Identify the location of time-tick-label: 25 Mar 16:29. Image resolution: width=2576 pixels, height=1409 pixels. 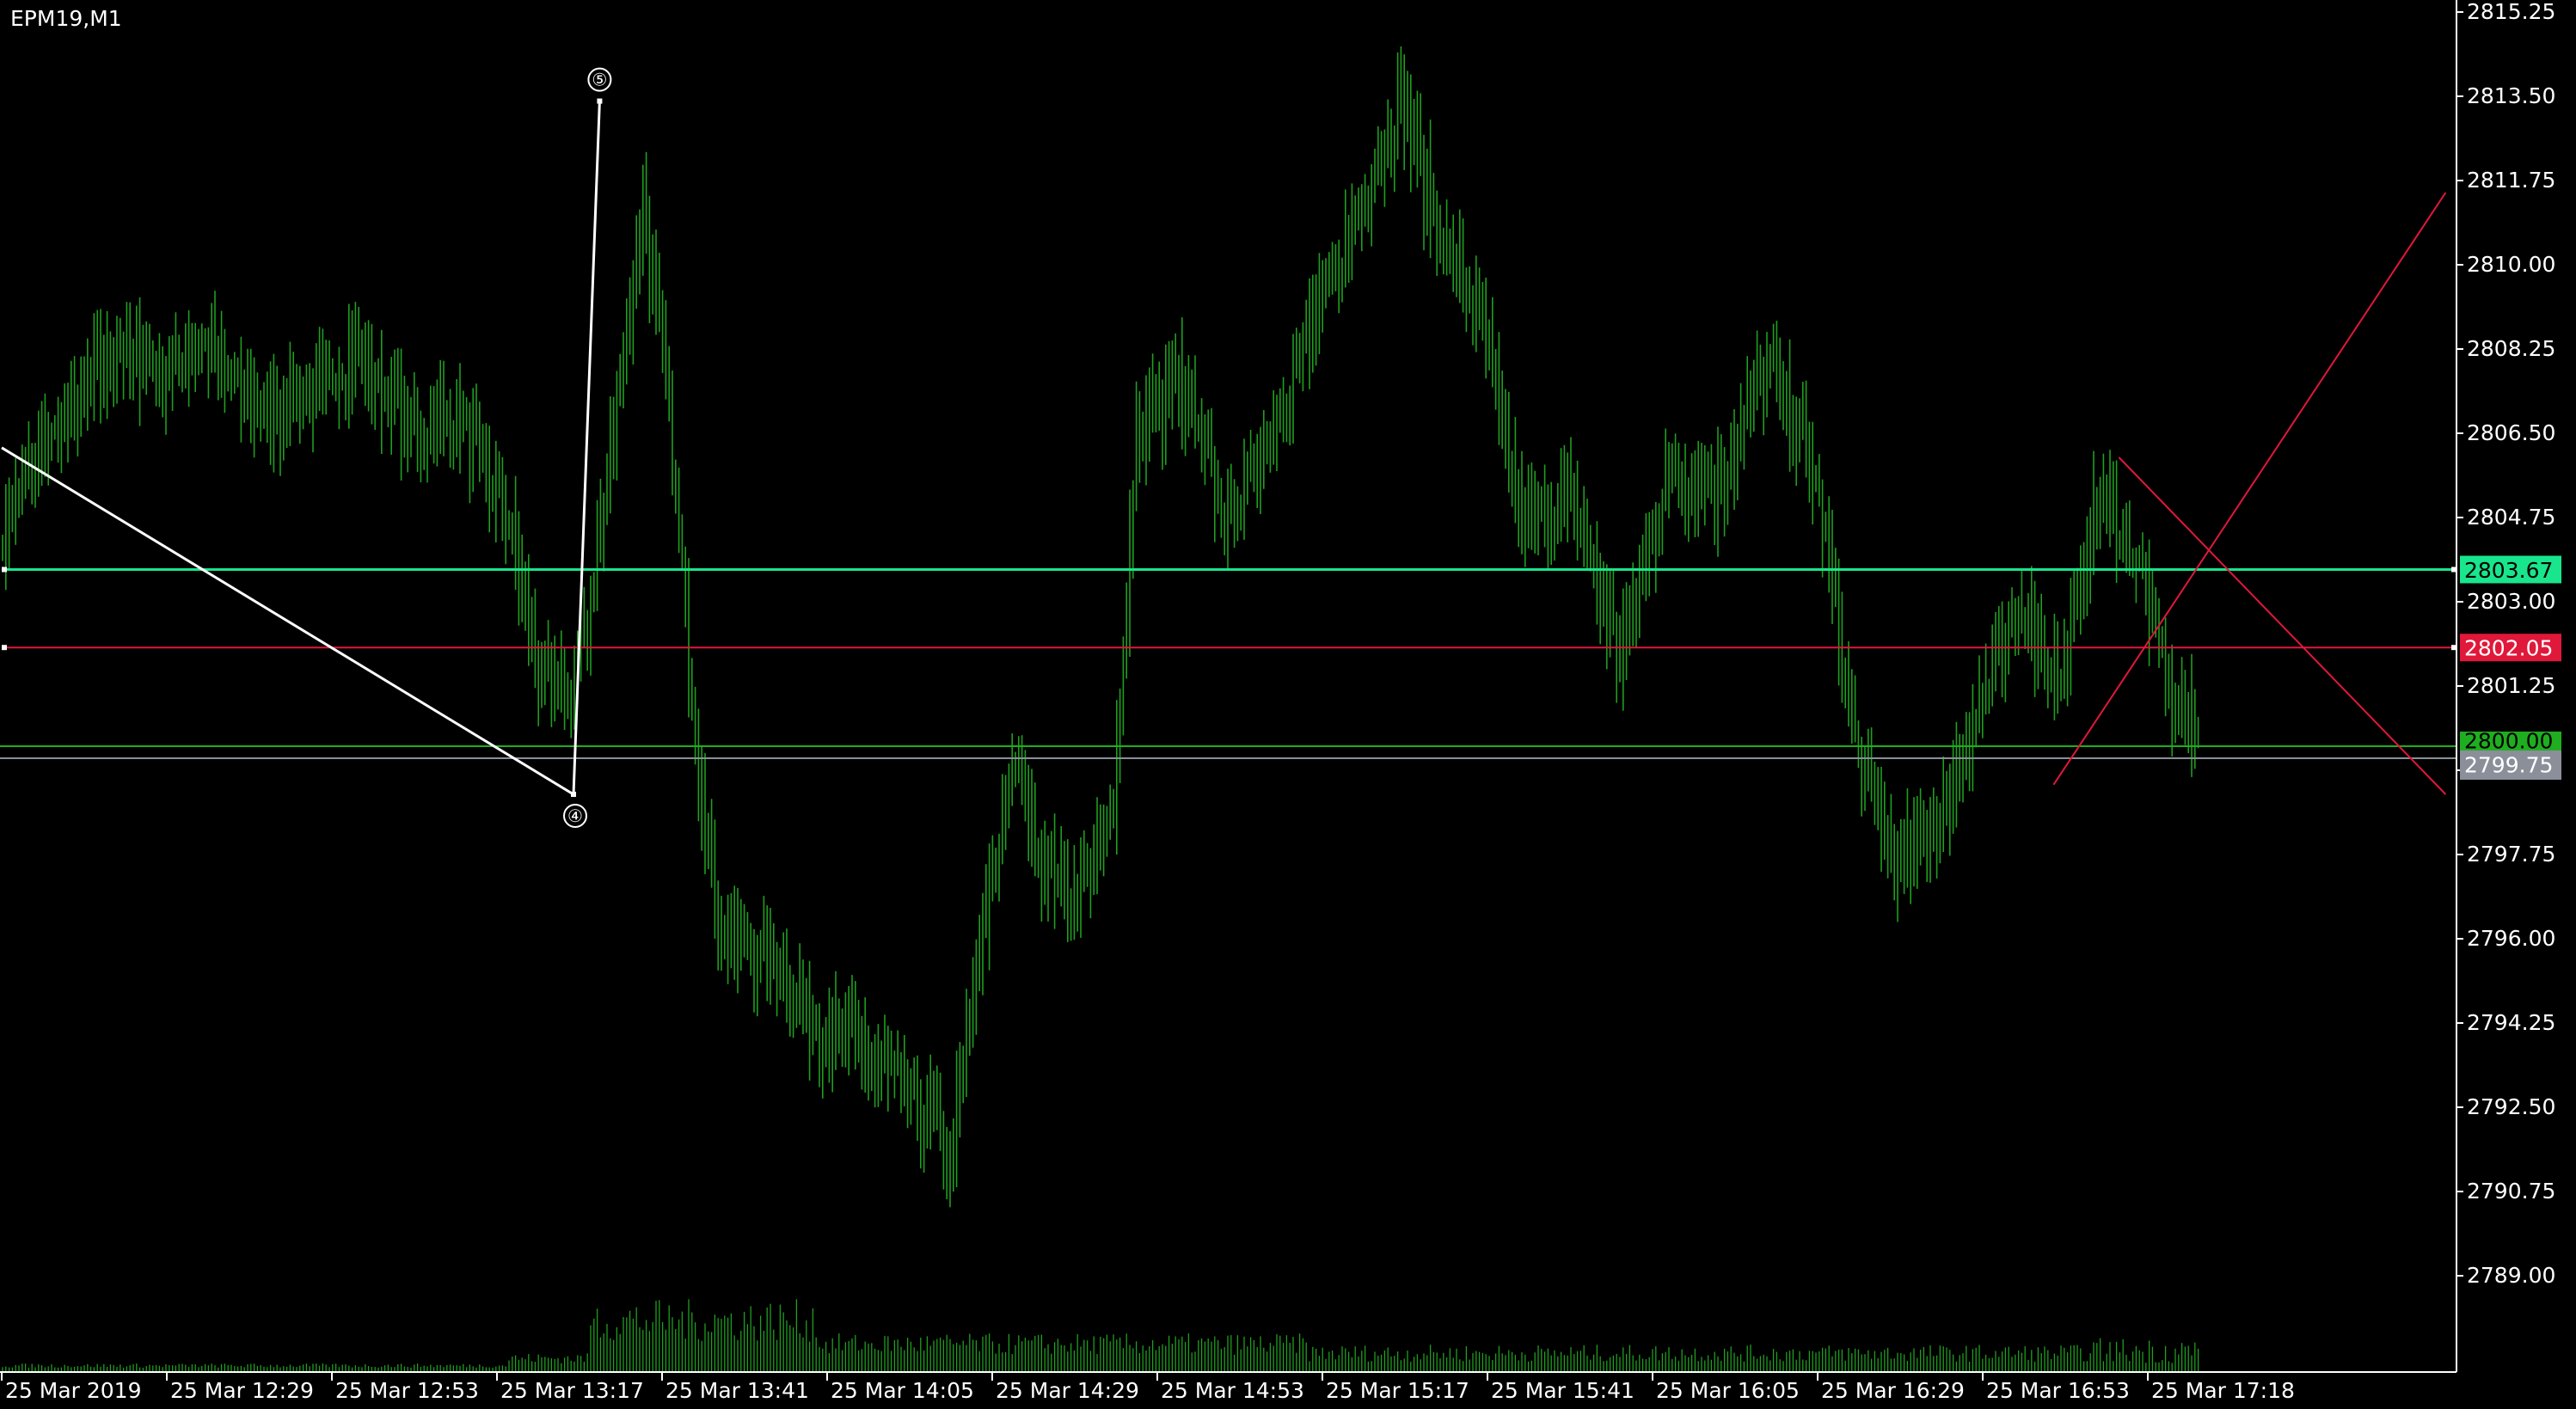
(1893, 1391).